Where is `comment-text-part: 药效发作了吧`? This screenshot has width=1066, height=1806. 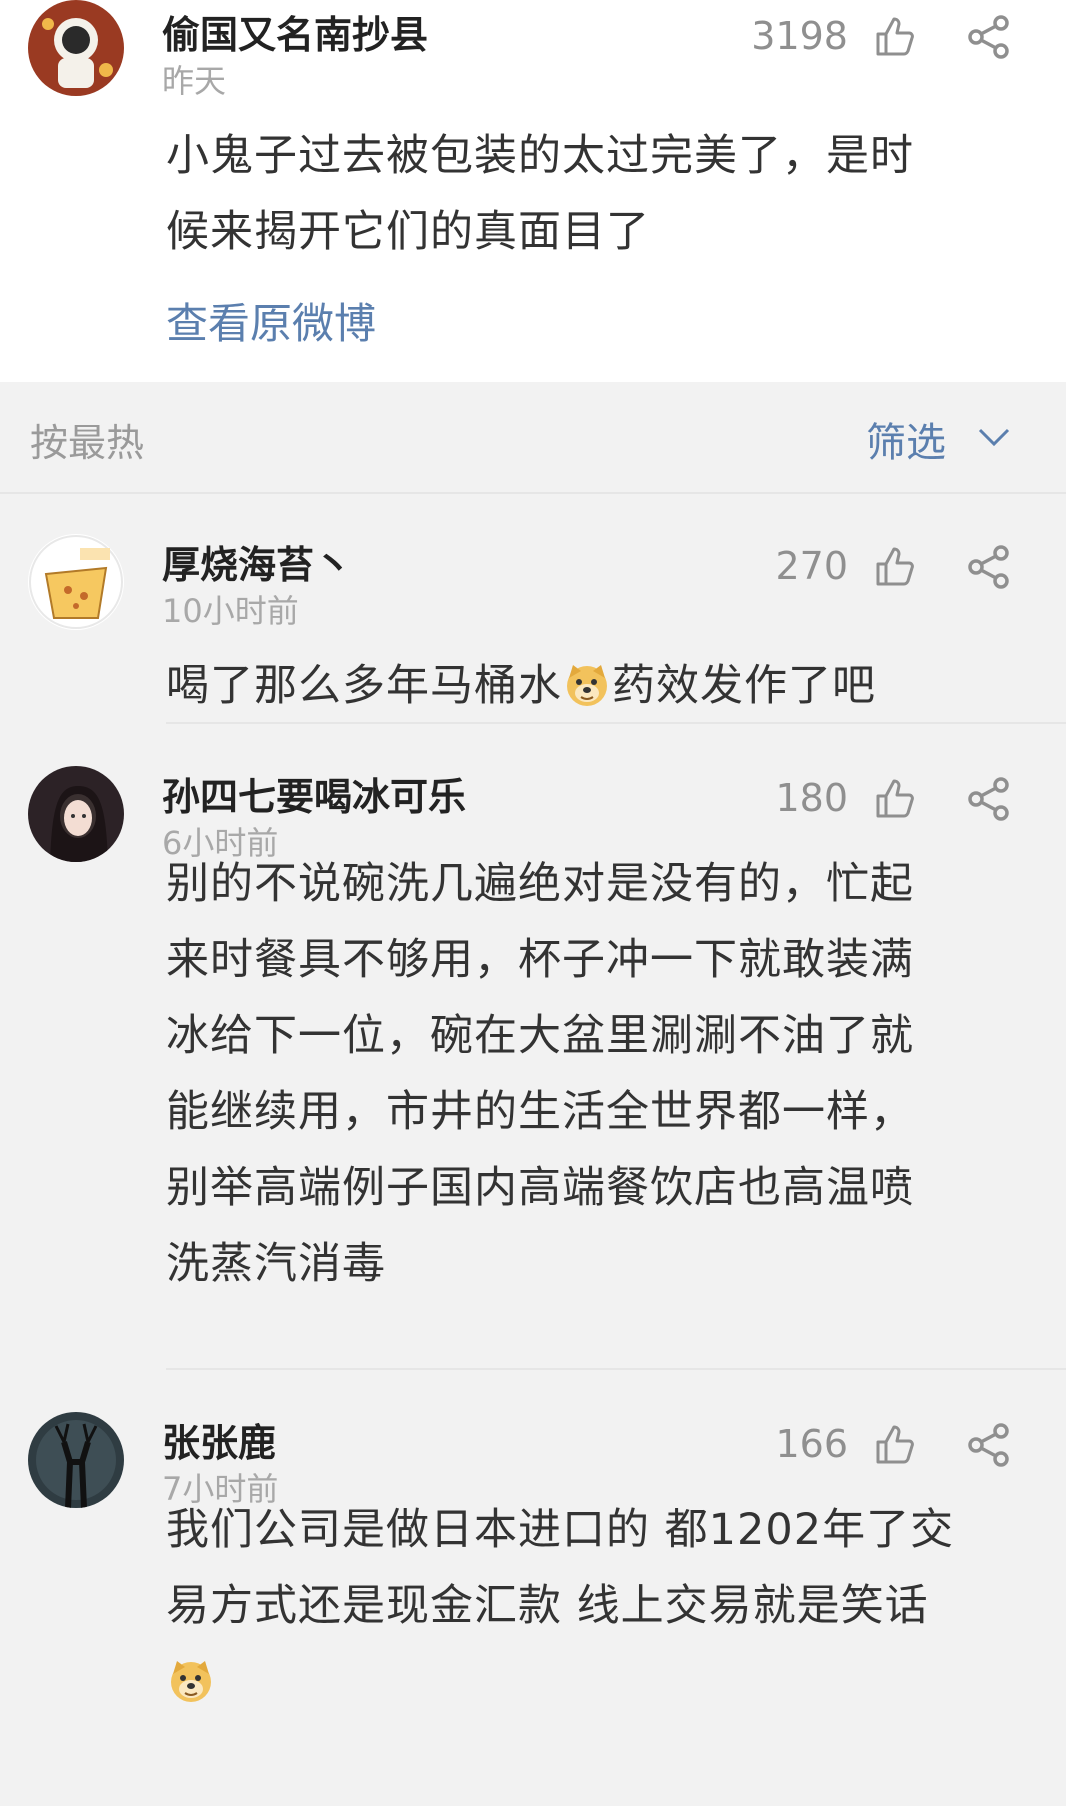
comment-text-part: 药效发作了吧 is located at coordinates (744, 686).